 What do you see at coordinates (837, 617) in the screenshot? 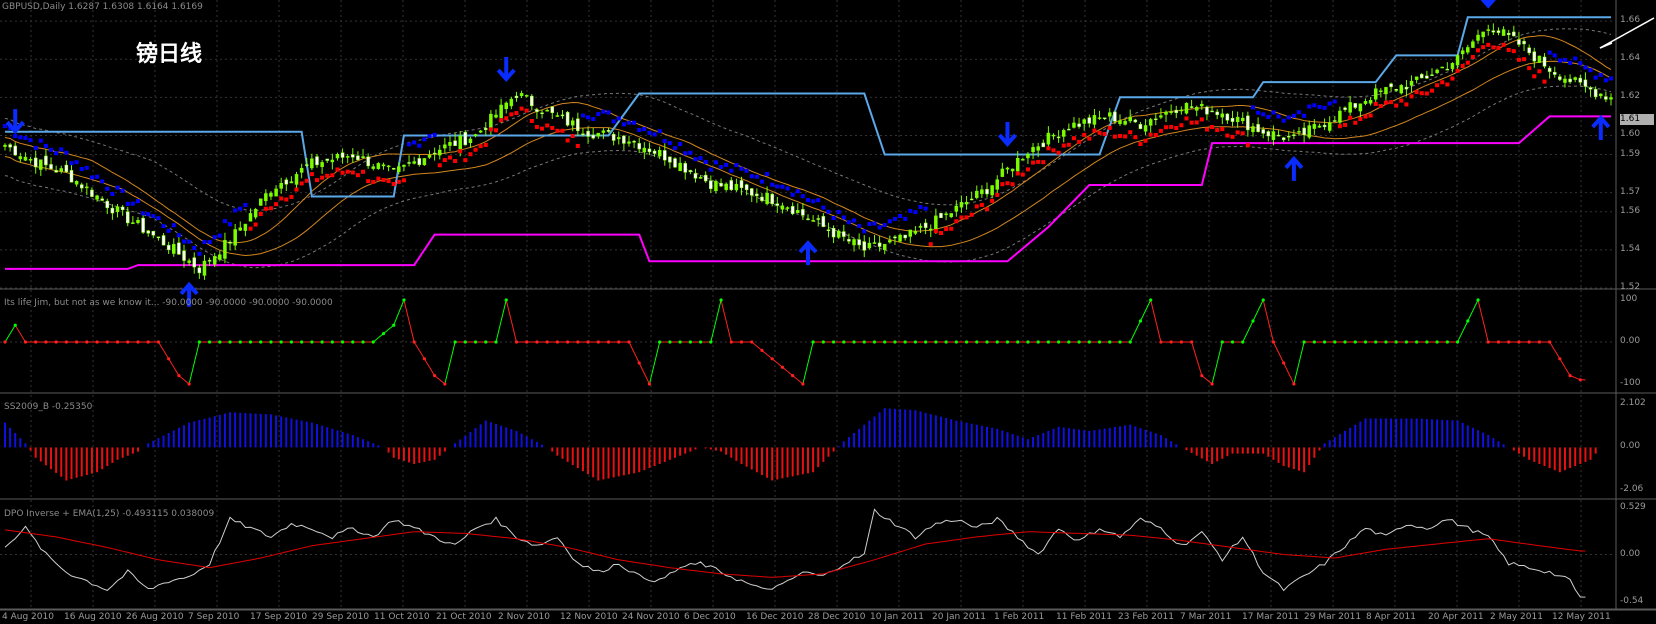
I see `date-tick-label: 28 Dec 2010` at bounding box center [837, 617].